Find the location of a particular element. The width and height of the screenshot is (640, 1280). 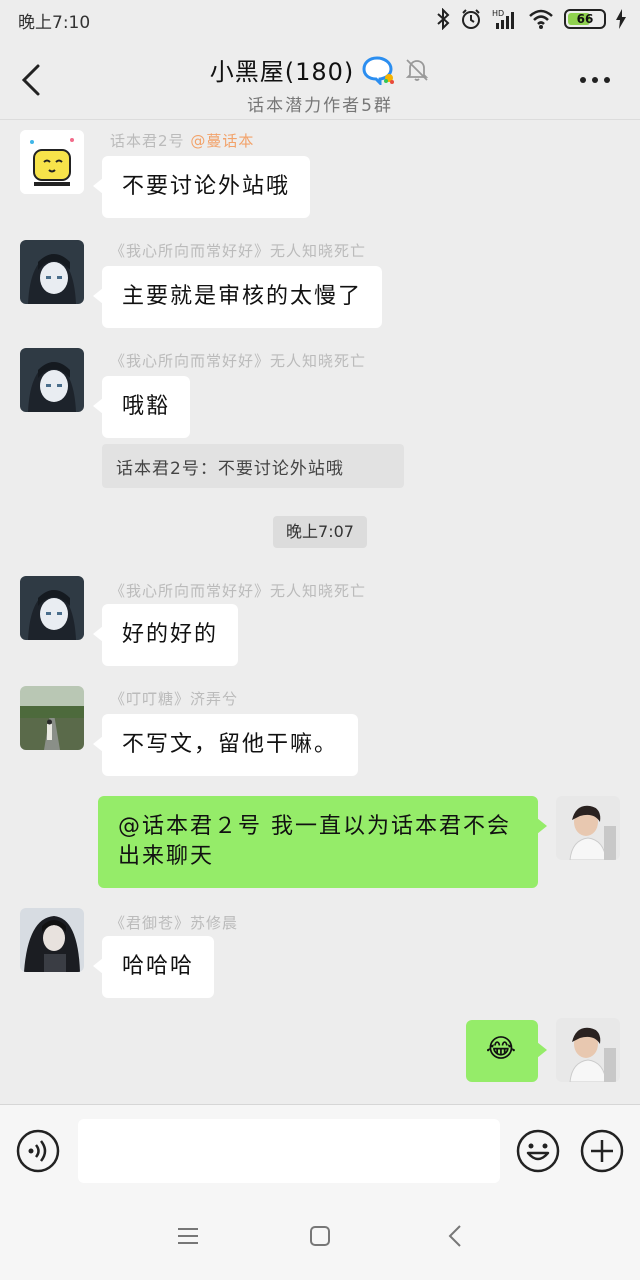

road-photo-avatar is located at coordinates (52, 718).